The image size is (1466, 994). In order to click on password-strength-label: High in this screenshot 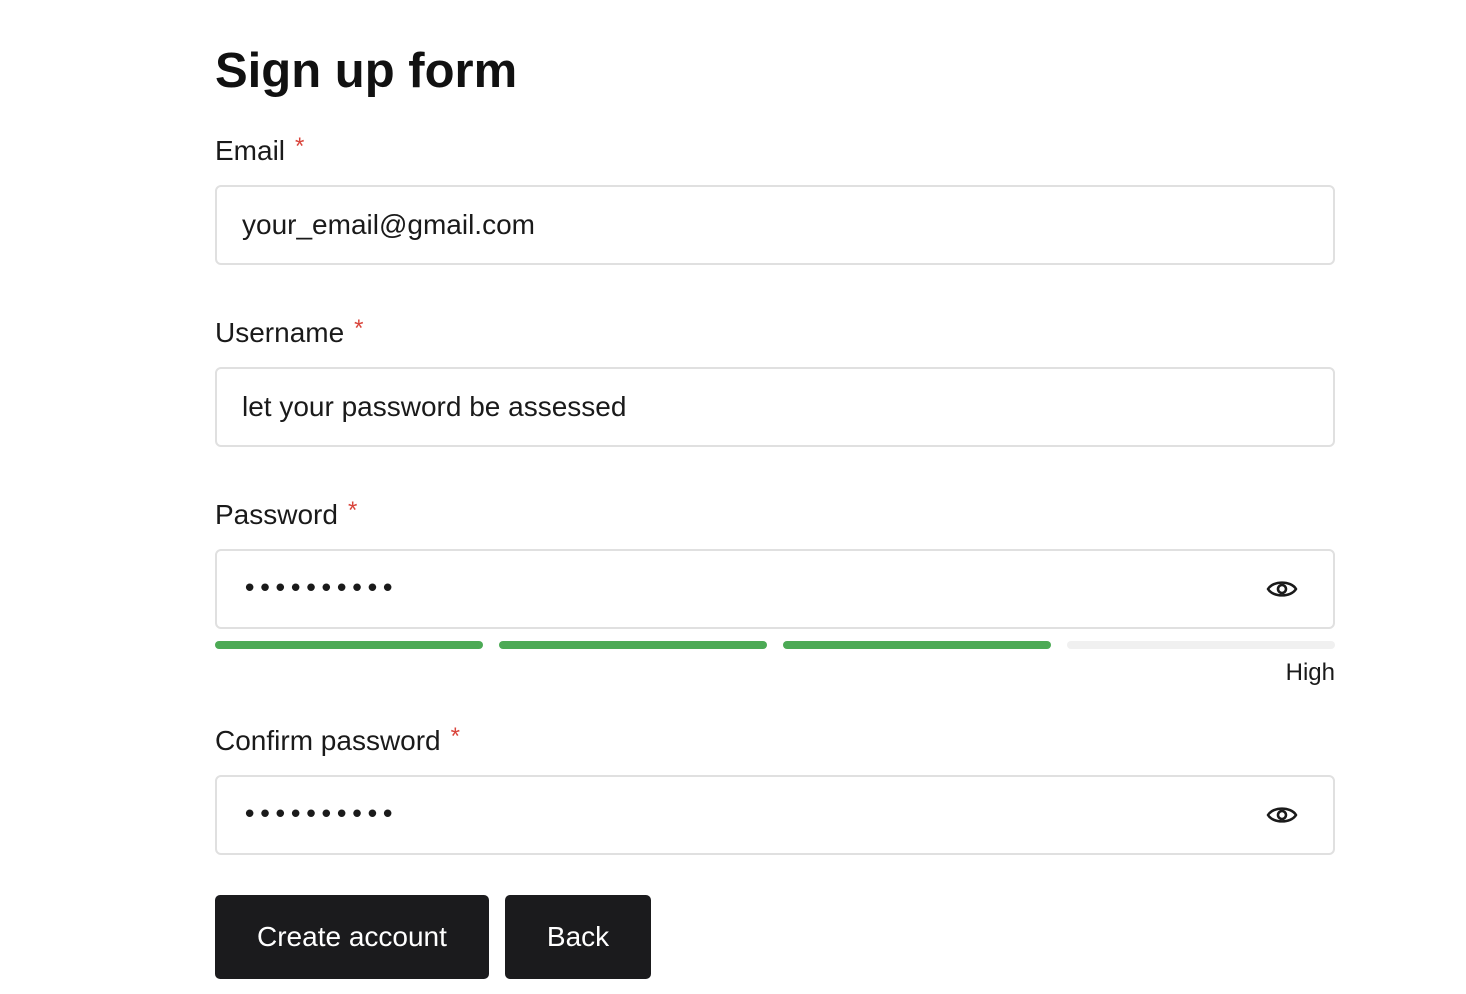, I will do `click(1310, 672)`.